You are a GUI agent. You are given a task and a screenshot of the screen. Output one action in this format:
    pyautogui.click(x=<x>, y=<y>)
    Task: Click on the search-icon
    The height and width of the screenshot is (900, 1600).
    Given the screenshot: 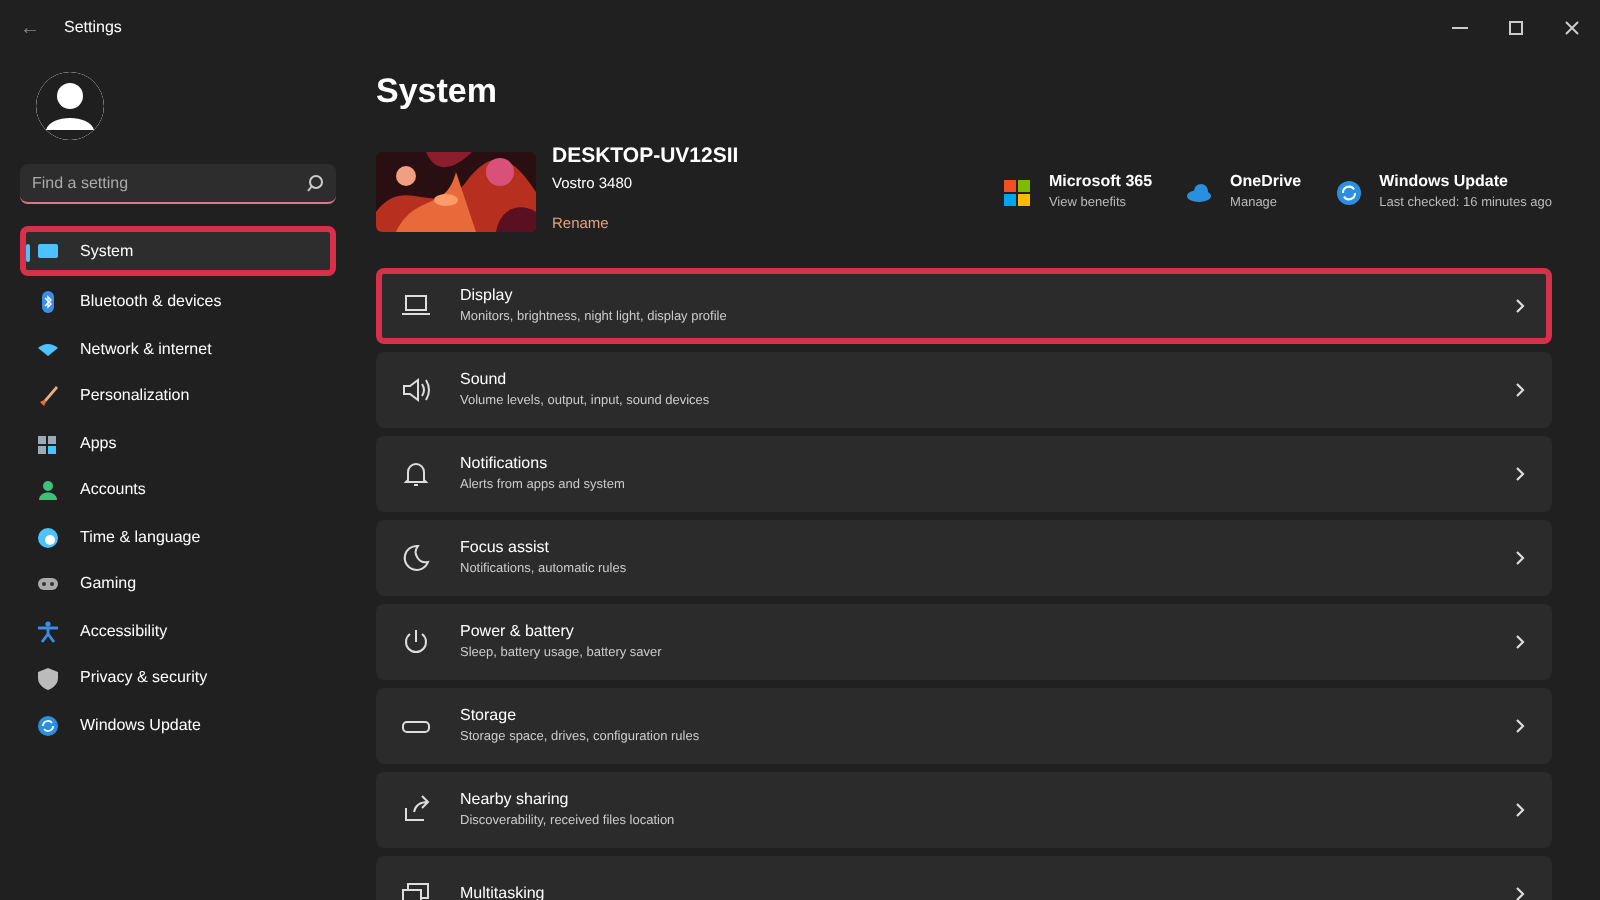 What is the action you would take?
    pyautogui.click(x=315, y=183)
    